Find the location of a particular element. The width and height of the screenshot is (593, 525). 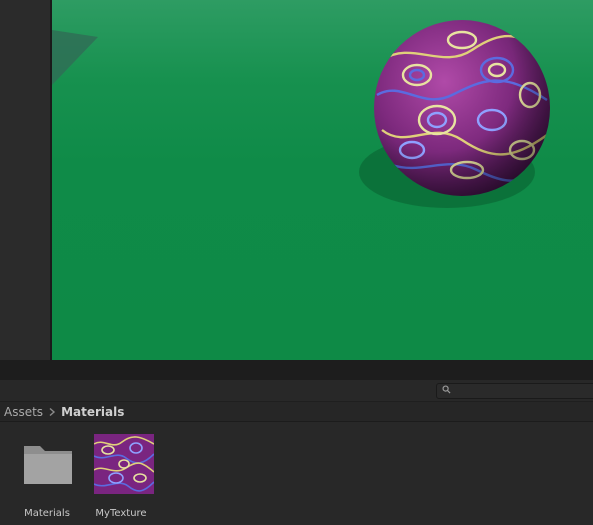

asset-label: MyTexture is located at coordinates (121, 513).